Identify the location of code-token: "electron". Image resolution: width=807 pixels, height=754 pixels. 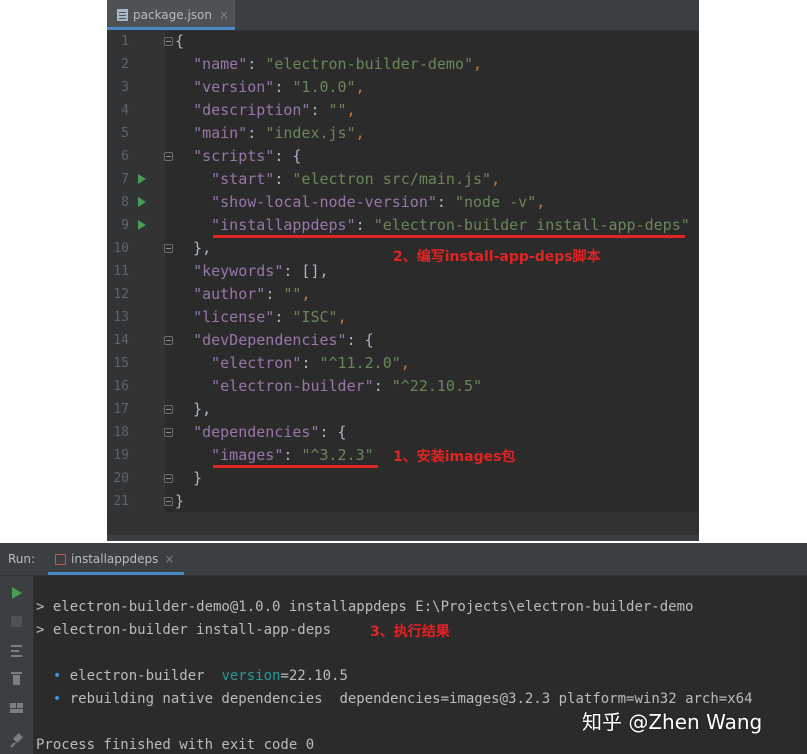
(256, 363).